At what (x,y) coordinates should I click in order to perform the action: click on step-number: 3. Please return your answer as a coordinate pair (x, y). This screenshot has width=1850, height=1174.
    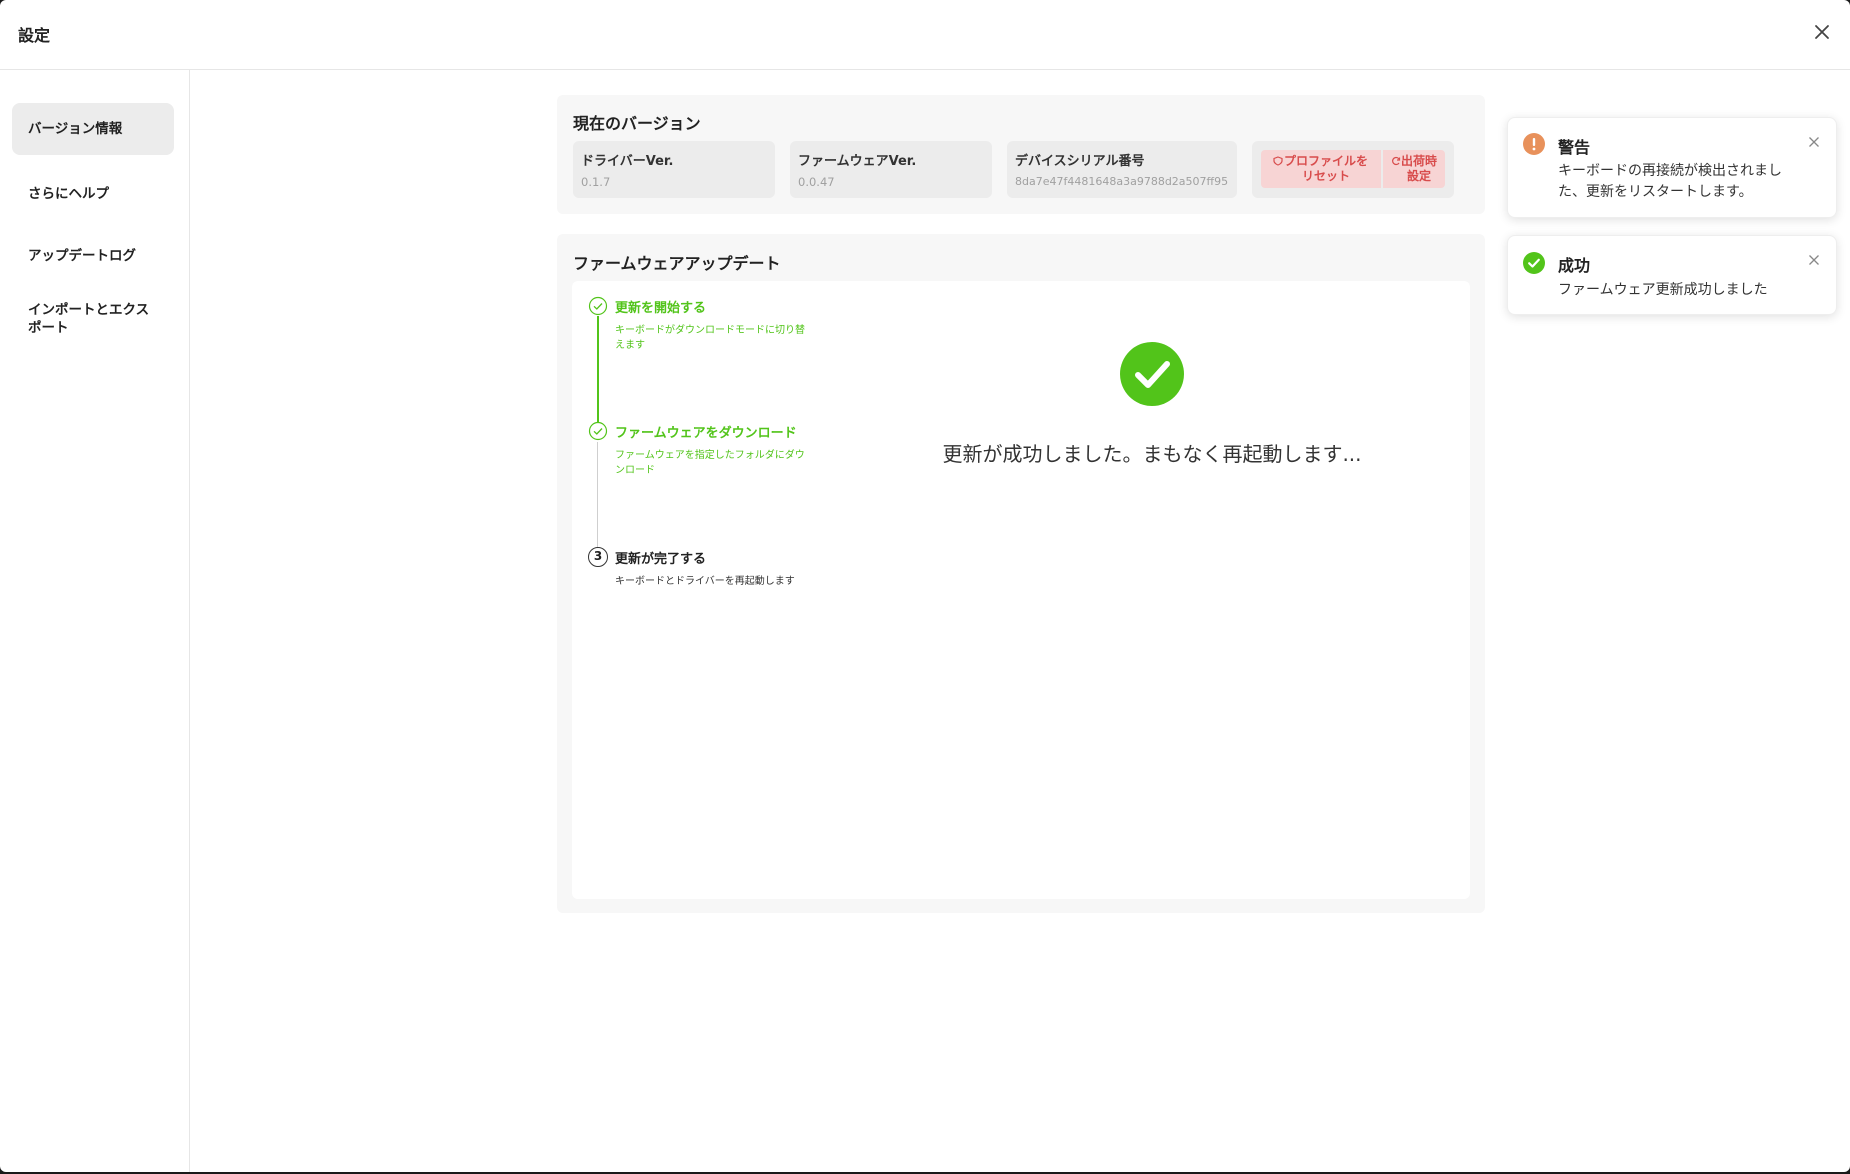
    Looking at the image, I should click on (598, 557).